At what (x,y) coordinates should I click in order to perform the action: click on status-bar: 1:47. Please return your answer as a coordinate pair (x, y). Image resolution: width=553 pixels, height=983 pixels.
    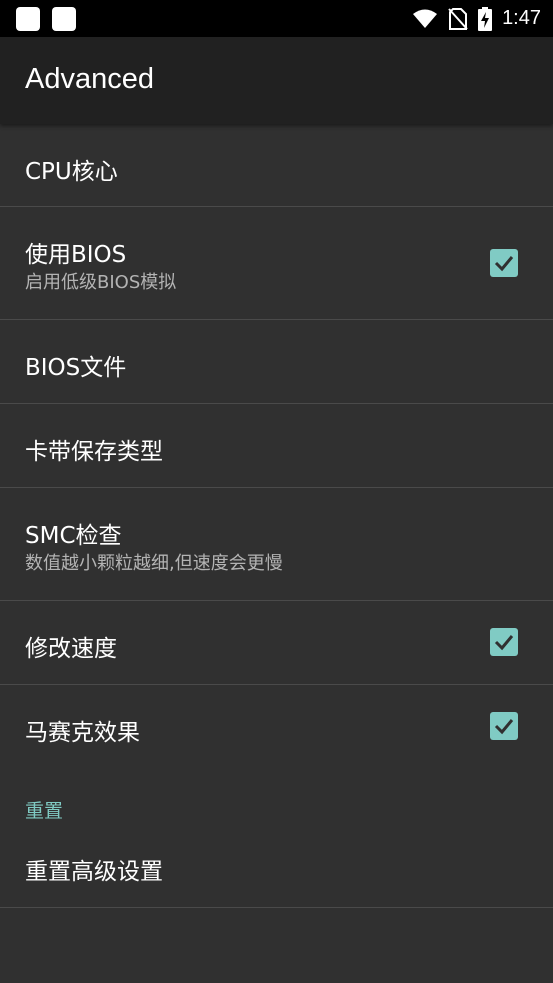
    Looking at the image, I should click on (276, 18).